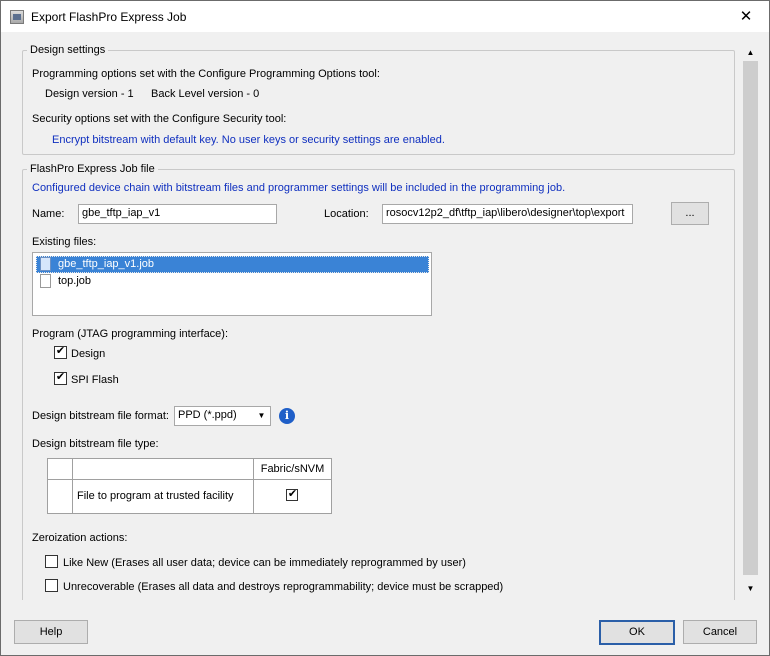 This screenshot has width=770, height=656. What do you see at coordinates (48, 214) in the screenshot?
I see `name-label: Name:` at bounding box center [48, 214].